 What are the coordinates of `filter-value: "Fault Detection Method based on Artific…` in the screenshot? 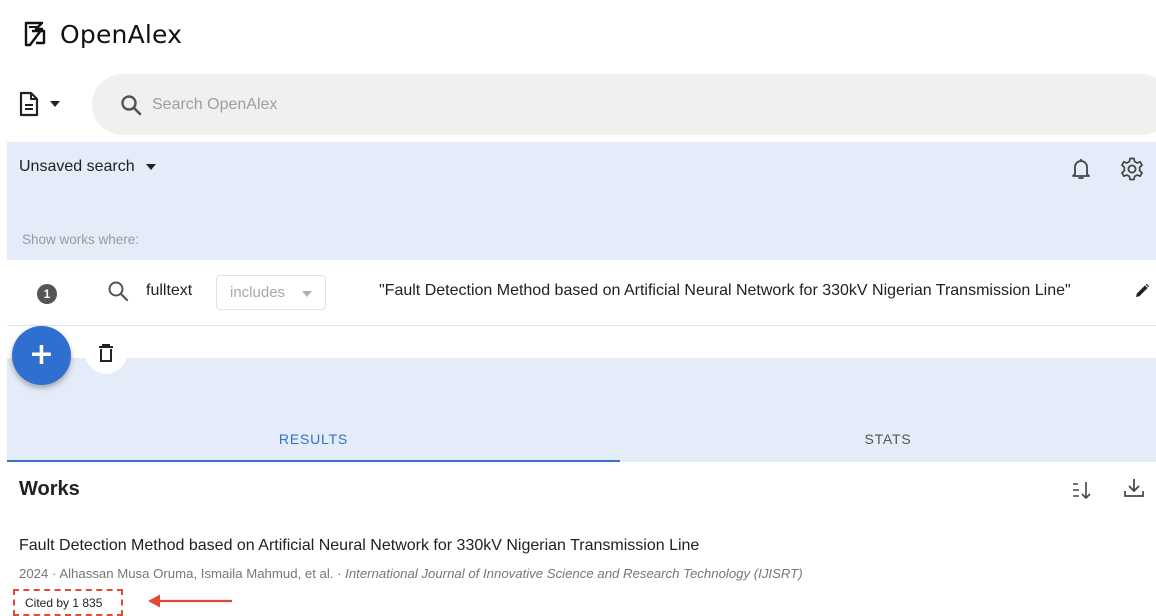 It's located at (725, 291).